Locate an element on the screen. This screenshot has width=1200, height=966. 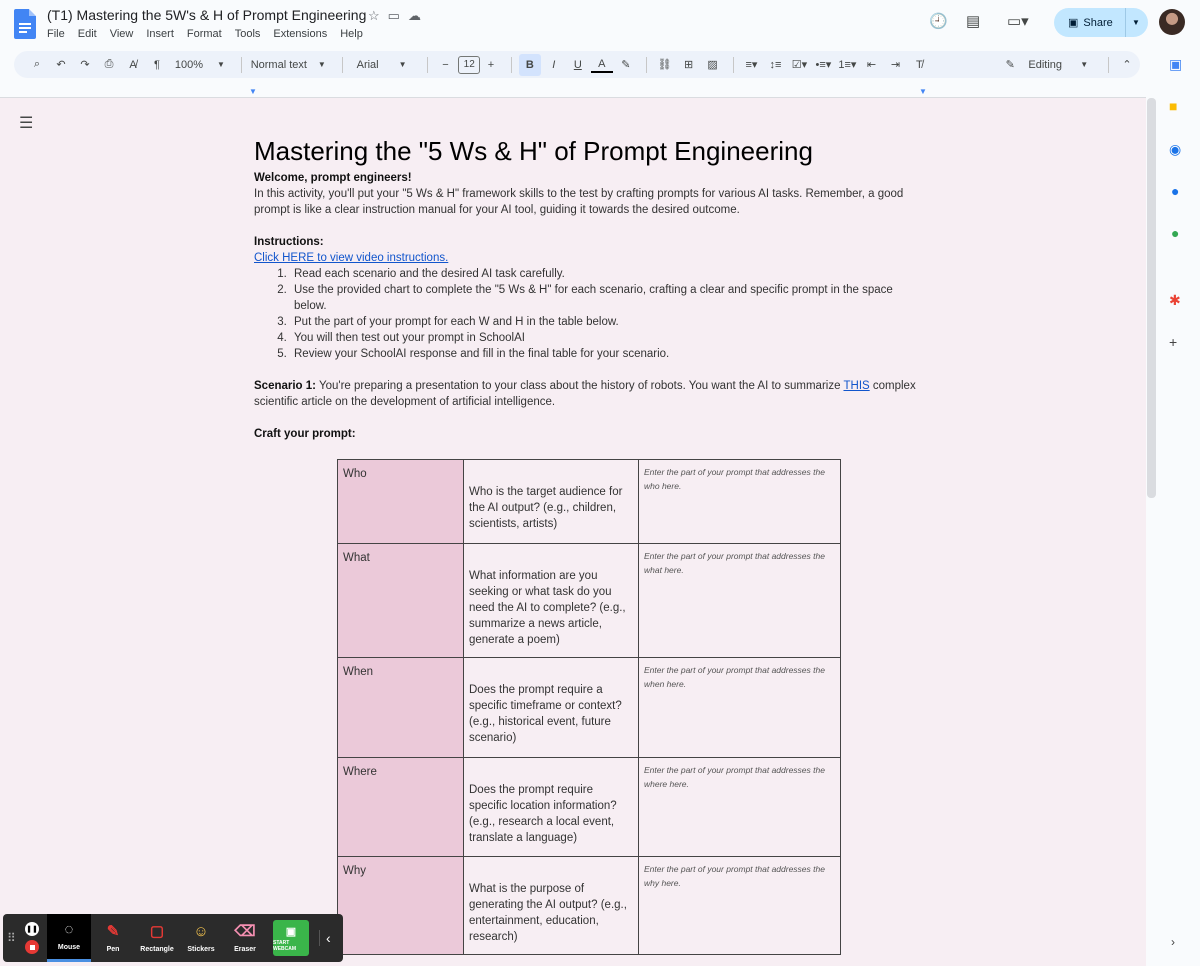
clear-formatting-icon: T̸ is located at coordinates (919, 65).